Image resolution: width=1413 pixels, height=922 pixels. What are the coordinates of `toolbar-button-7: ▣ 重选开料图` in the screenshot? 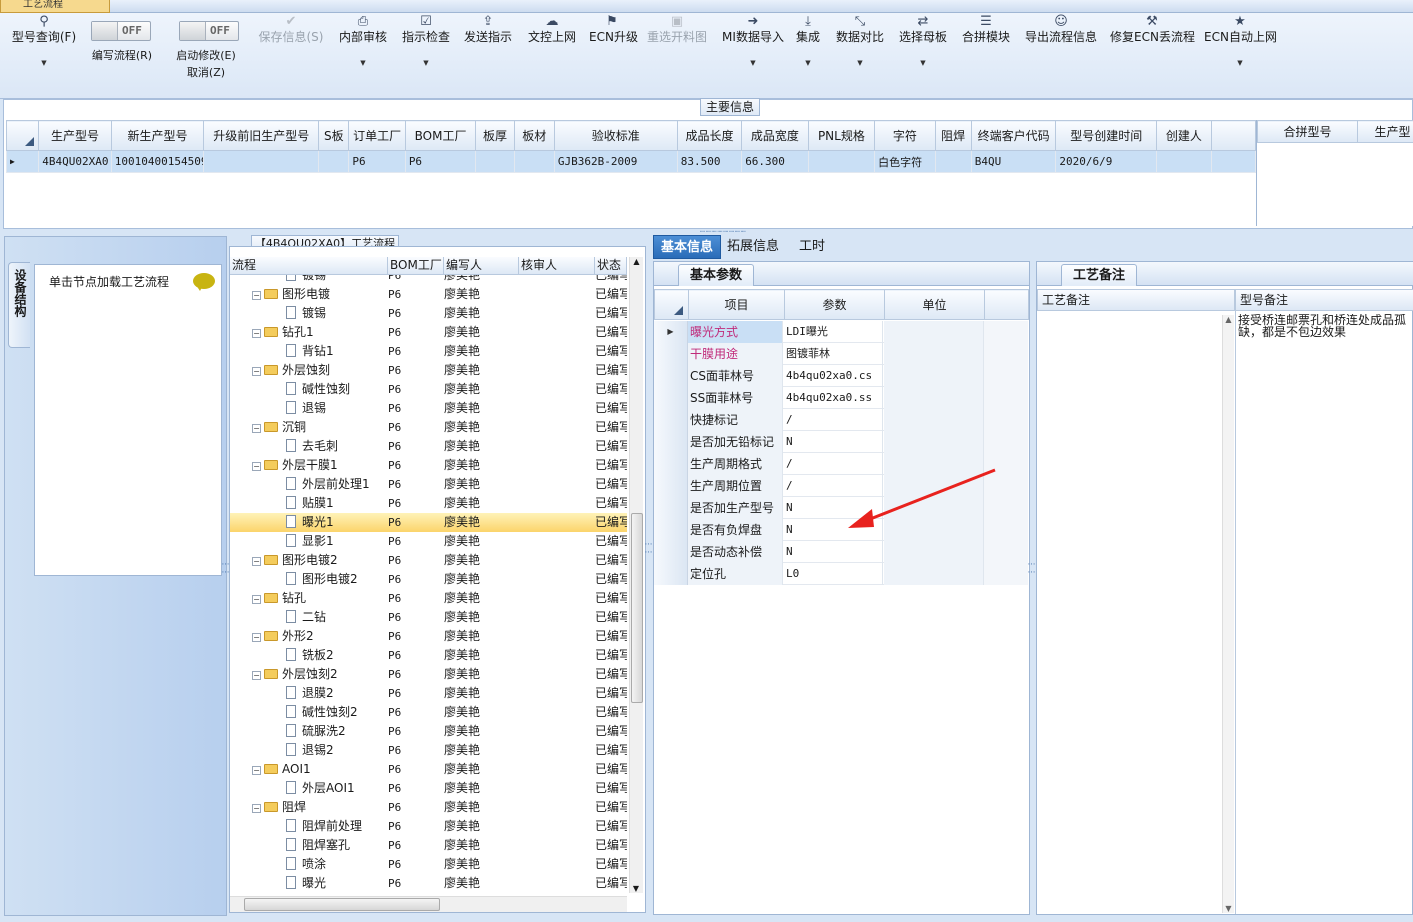 It's located at (677, 29).